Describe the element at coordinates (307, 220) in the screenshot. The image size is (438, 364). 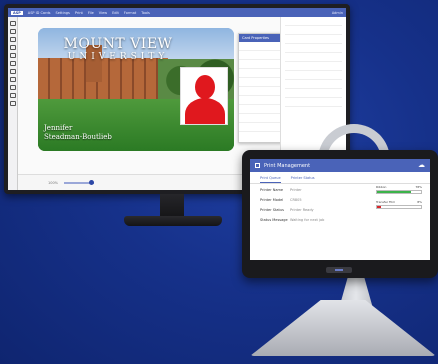
I see `info-value: Waiting for next job` at that location.